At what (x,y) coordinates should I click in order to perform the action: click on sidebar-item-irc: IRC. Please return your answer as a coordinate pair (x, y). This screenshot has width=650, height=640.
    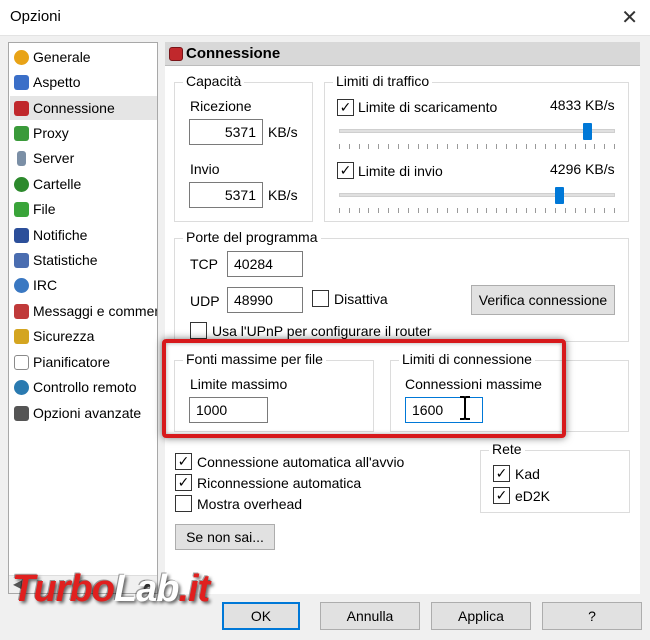
    Looking at the image, I should click on (83, 285).